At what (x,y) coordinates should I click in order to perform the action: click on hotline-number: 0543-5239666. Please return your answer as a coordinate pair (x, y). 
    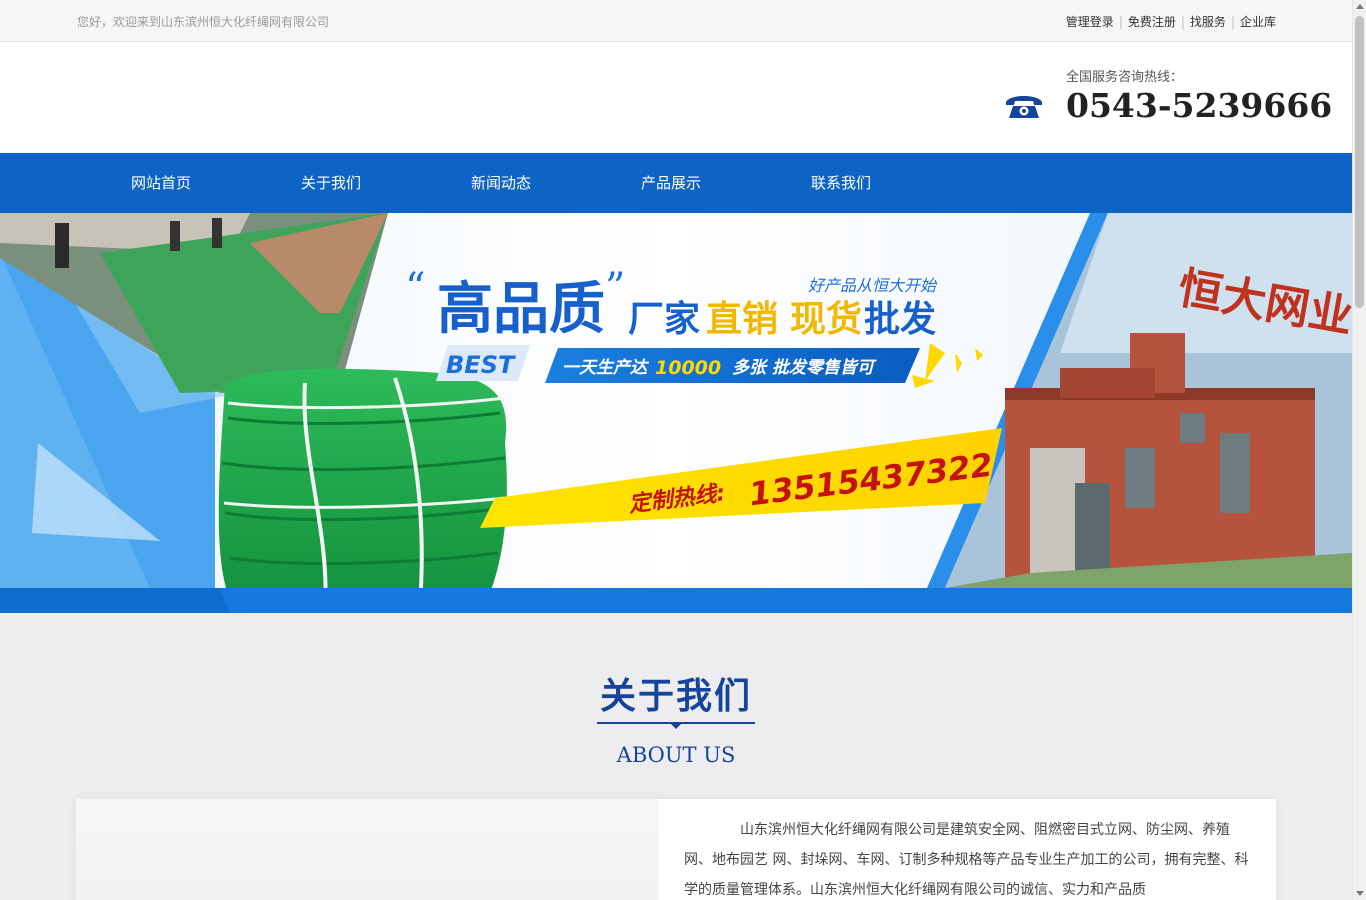
    Looking at the image, I should click on (1199, 105).